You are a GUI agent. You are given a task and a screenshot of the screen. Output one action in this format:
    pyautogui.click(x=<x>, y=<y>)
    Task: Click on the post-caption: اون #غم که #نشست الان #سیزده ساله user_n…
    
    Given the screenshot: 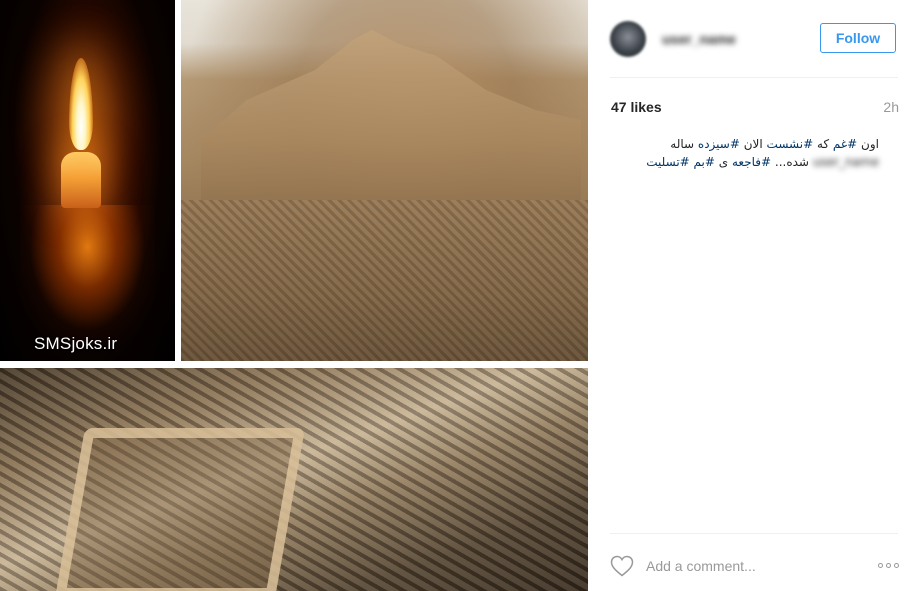 What is the action you would take?
    pyautogui.click(x=743, y=153)
    